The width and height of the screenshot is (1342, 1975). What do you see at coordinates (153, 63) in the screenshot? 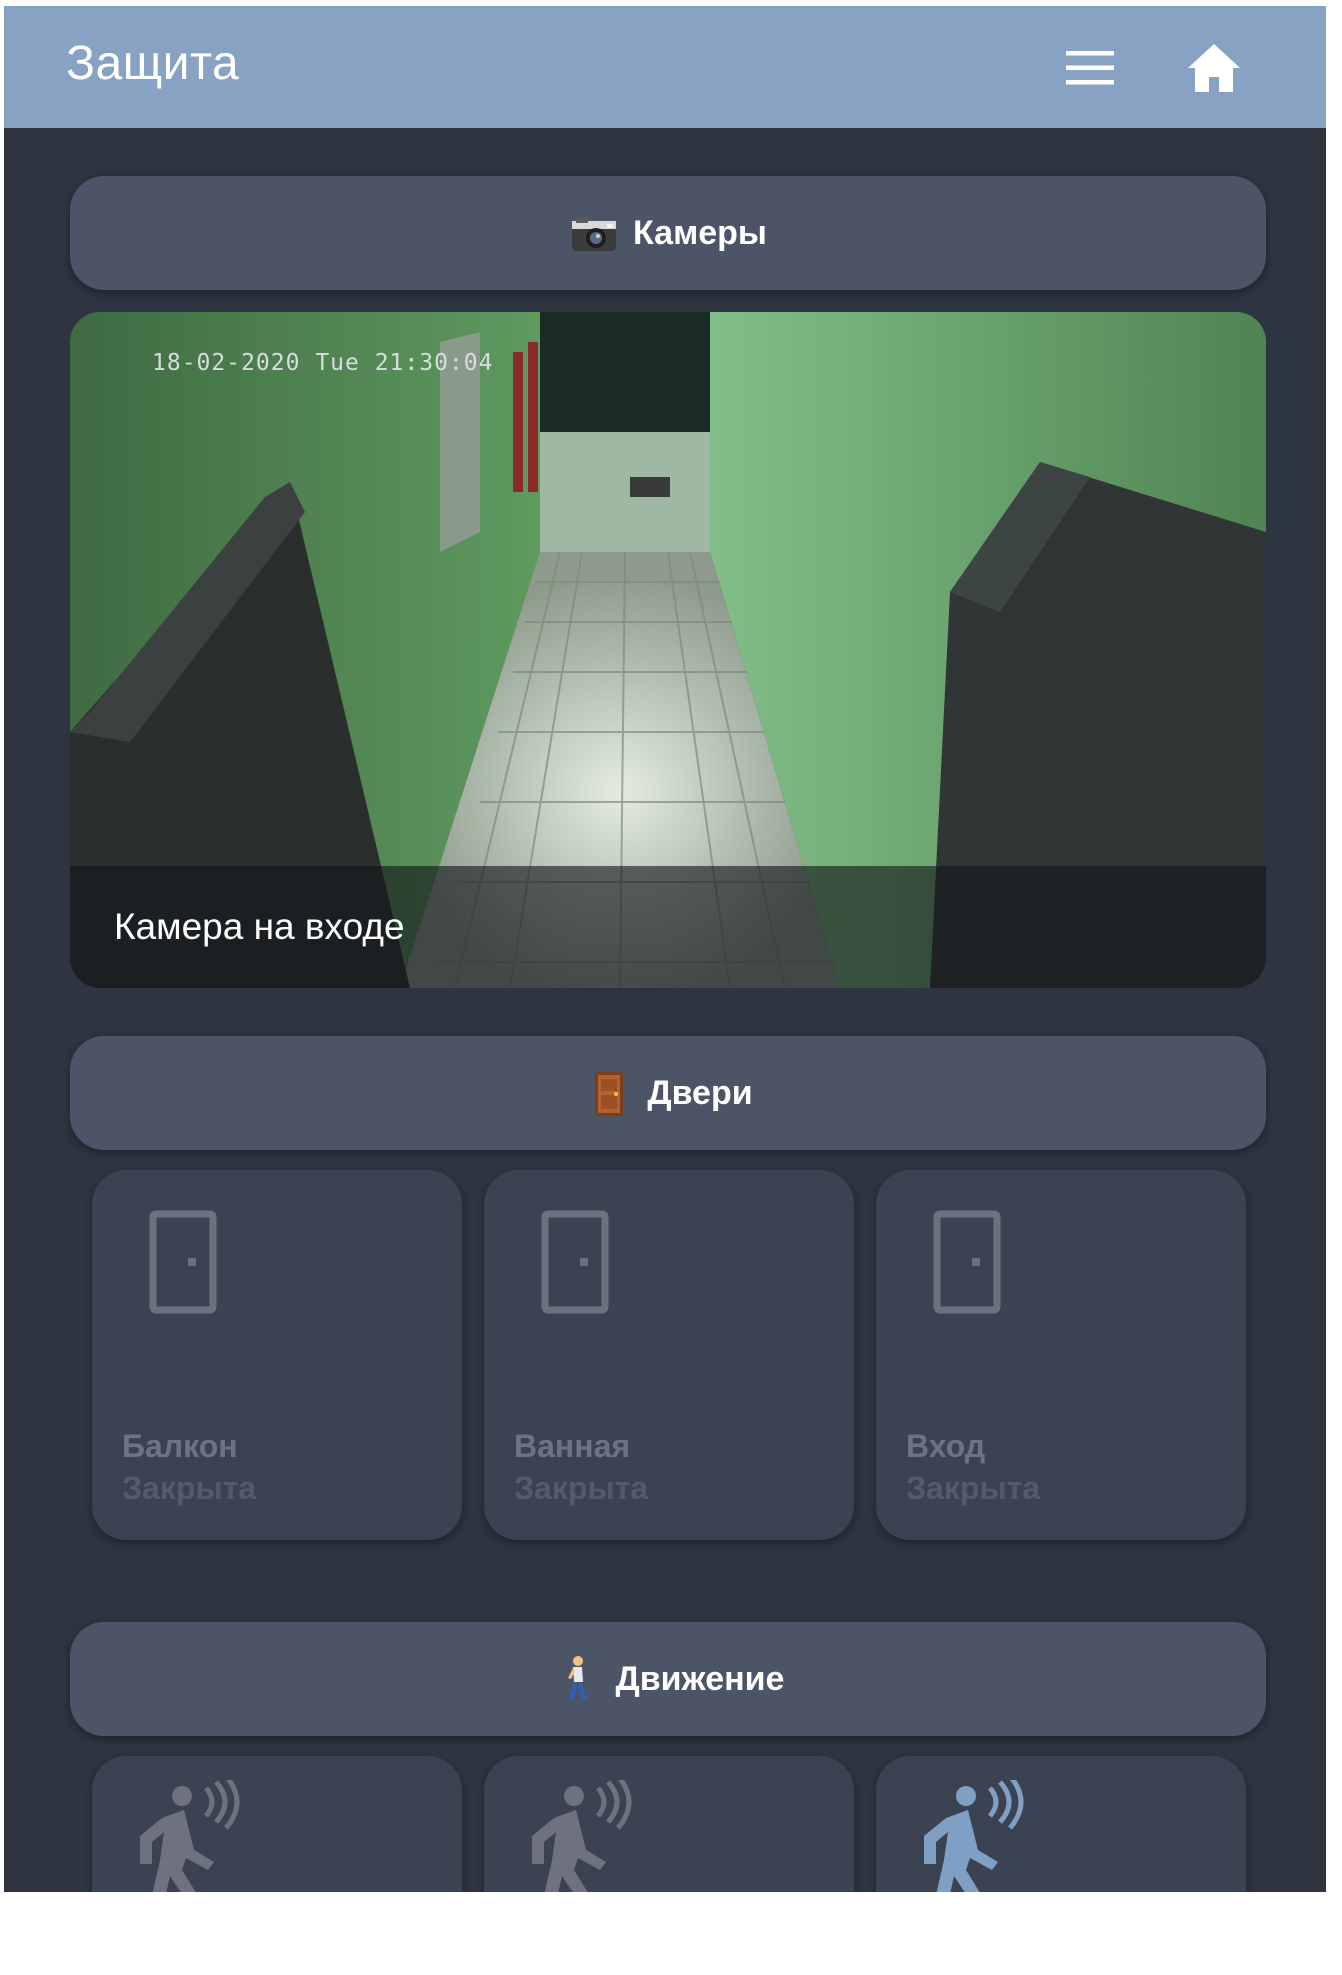
I see `page-title: Защита` at bounding box center [153, 63].